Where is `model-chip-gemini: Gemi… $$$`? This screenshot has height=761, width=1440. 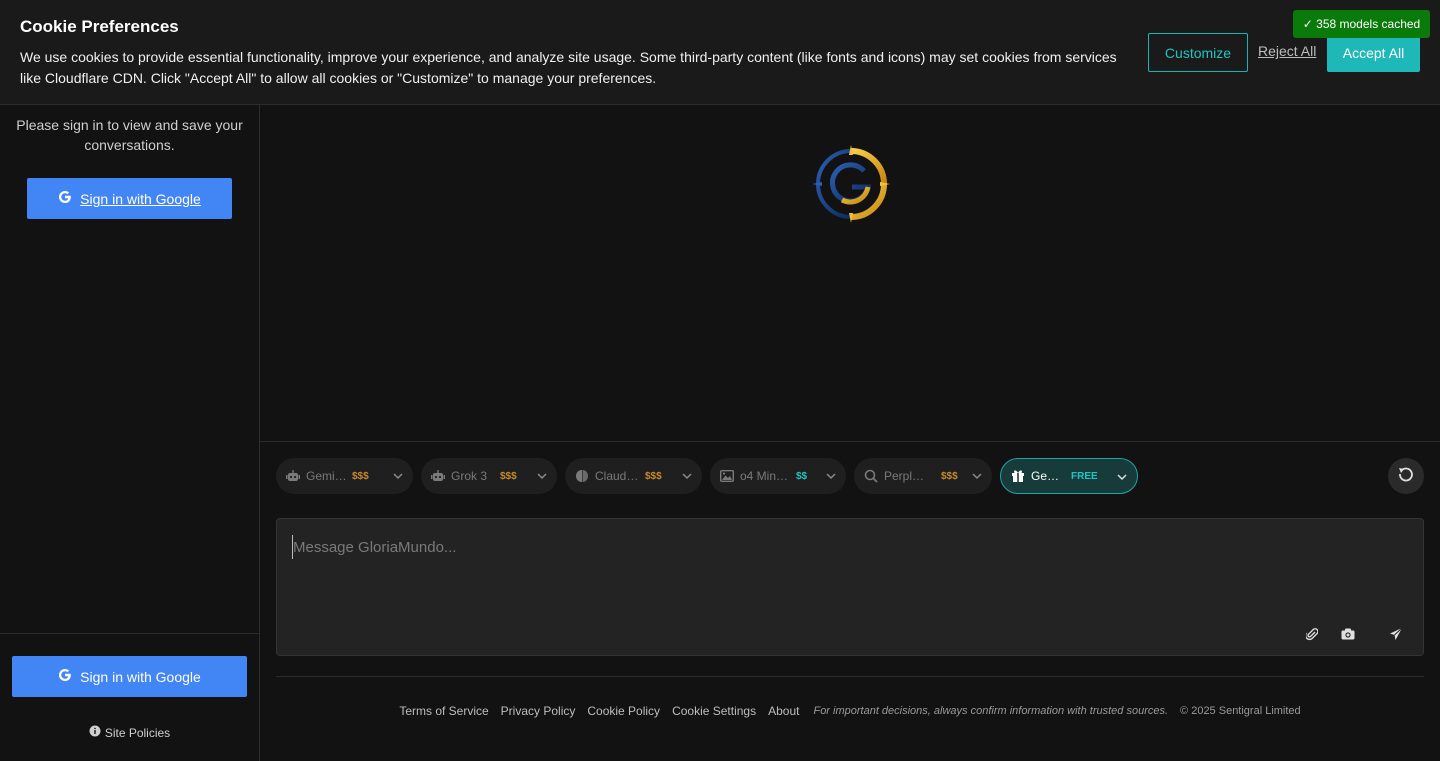
model-chip-gemini: Gemi… $$$ is located at coordinates (344, 476).